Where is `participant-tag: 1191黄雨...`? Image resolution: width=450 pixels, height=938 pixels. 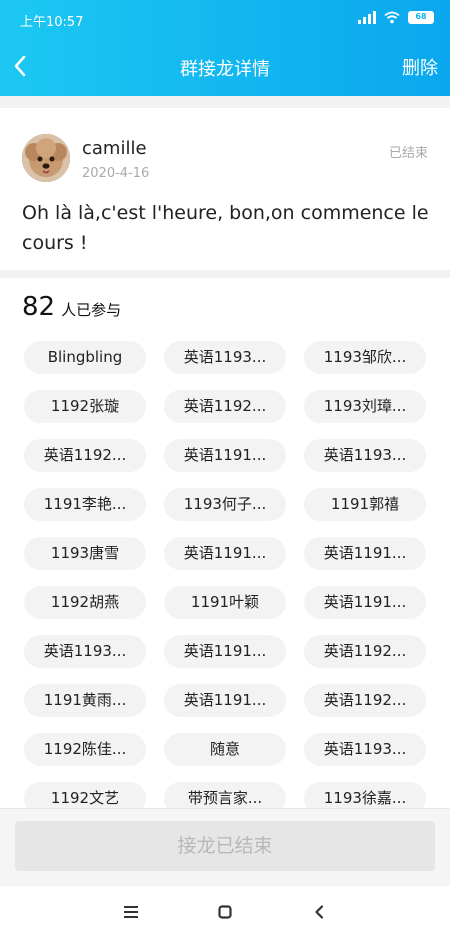 participant-tag: 1191黄雨... is located at coordinates (85, 700).